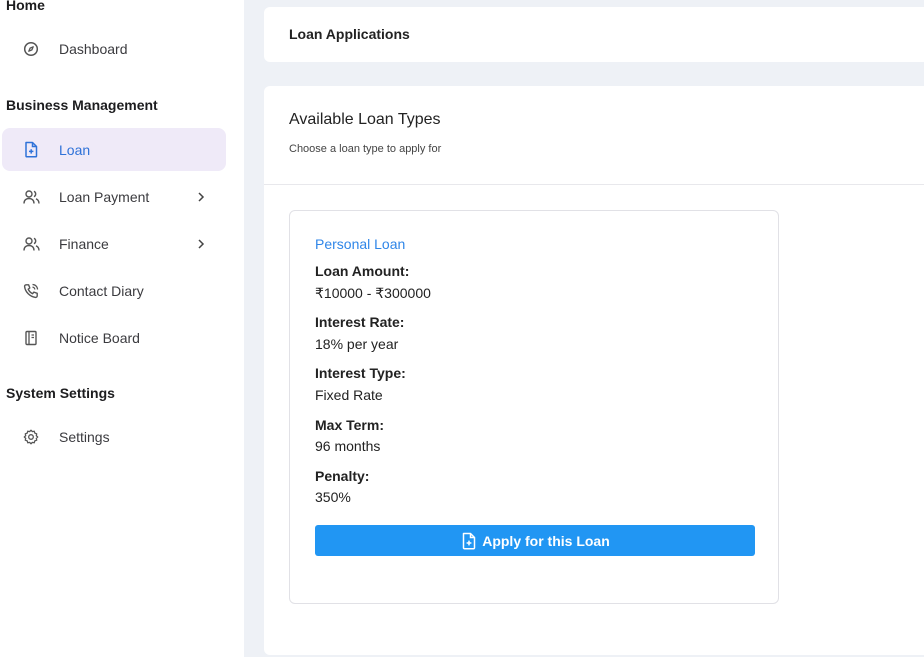 The image size is (924, 657). I want to click on apply-loan-label: Apply for this Loan, so click(546, 540).